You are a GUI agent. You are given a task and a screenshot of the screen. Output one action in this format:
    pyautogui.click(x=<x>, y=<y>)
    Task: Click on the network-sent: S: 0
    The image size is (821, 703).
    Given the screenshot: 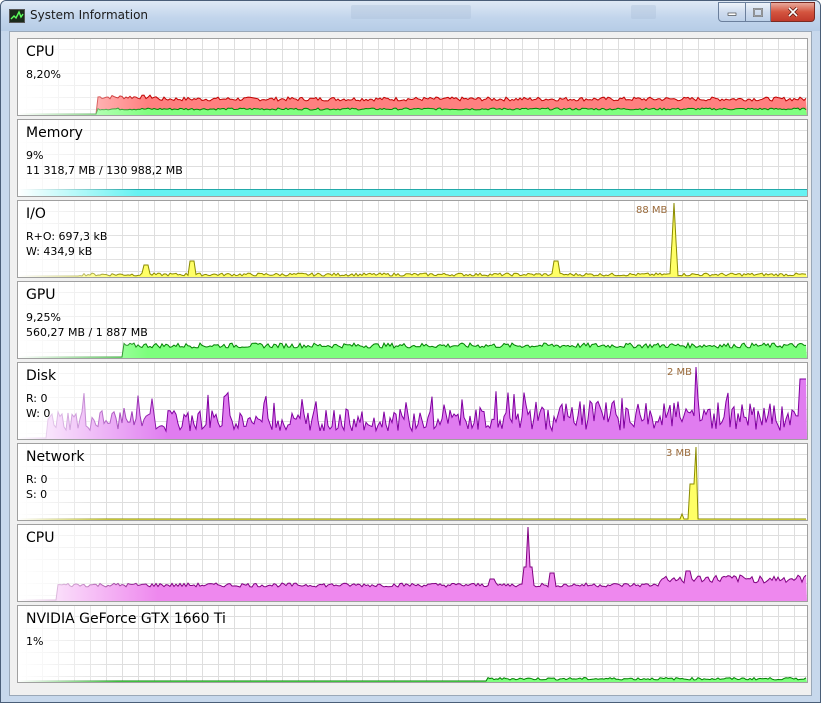 What is the action you would take?
    pyautogui.click(x=37, y=494)
    